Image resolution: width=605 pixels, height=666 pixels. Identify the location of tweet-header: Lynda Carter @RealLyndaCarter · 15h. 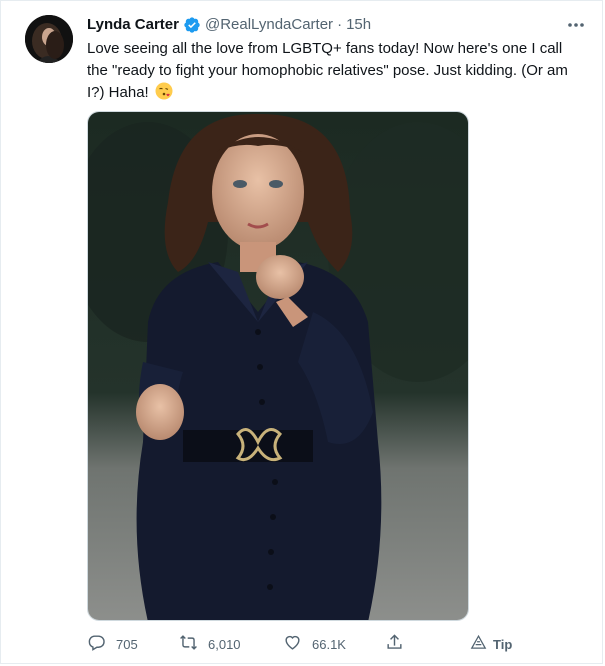
(229, 25).